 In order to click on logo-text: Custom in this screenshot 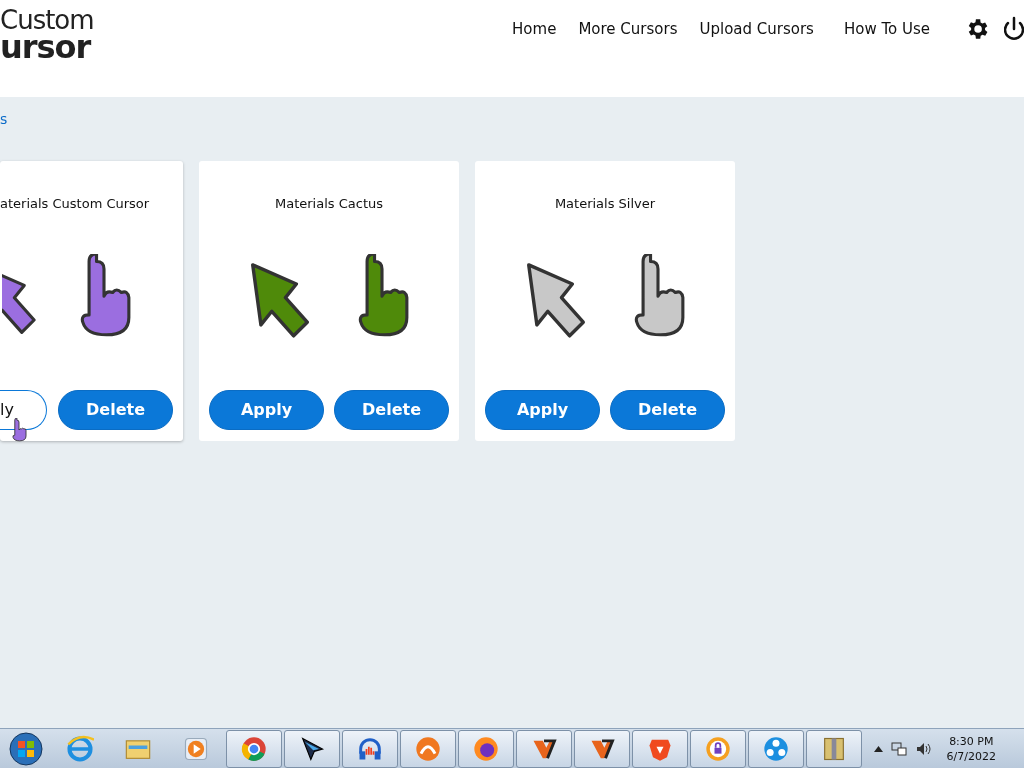, I will do `click(47, 20)`.